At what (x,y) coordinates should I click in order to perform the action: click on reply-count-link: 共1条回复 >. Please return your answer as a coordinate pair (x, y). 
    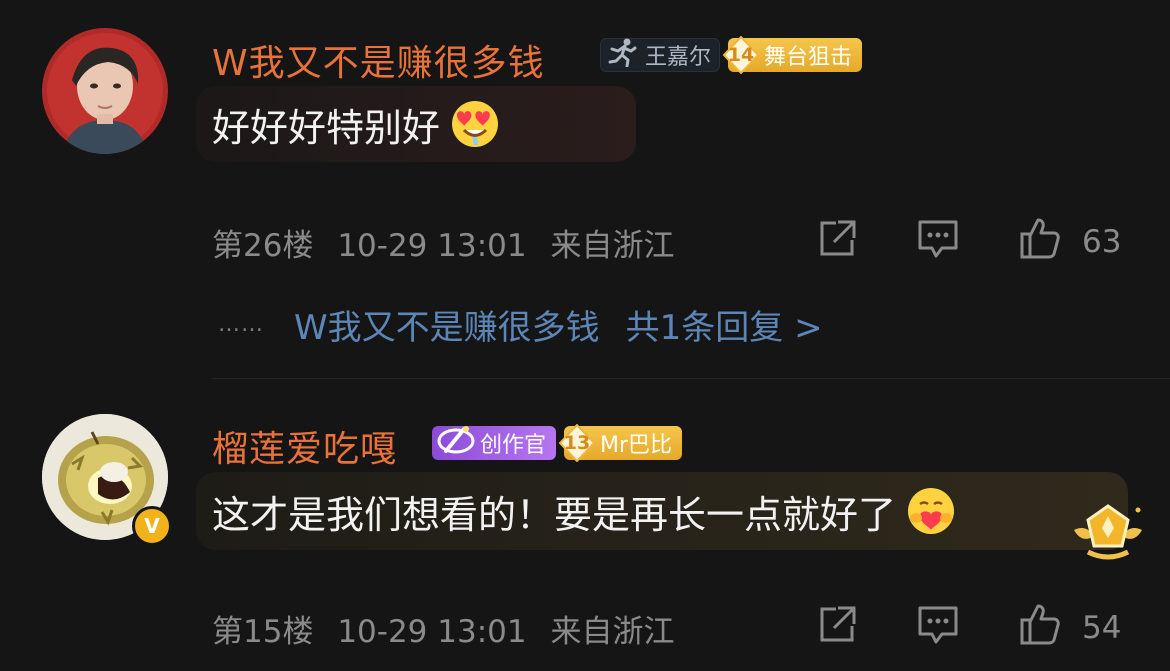
    Looking at the image, I should click on (724, 324).